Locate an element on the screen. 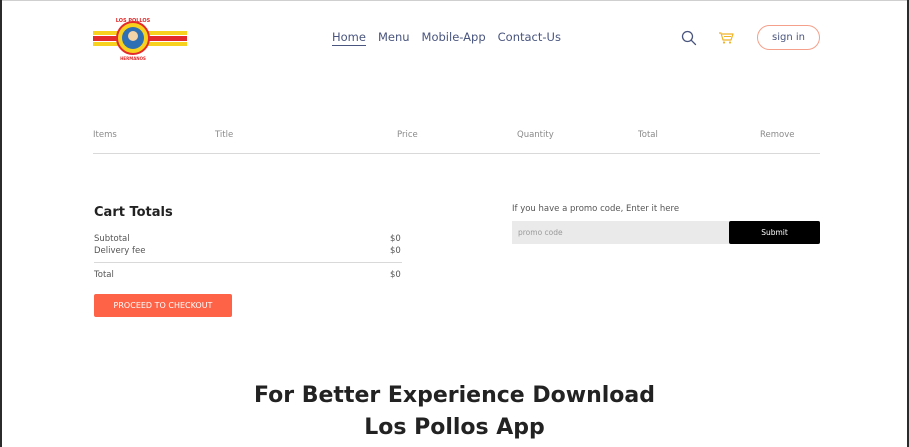 Image resolution: width=909 pixels, height=447 pixels. main-nav: Home Menu Mobile-App Contact-Us is located at coordinates (446, 38).